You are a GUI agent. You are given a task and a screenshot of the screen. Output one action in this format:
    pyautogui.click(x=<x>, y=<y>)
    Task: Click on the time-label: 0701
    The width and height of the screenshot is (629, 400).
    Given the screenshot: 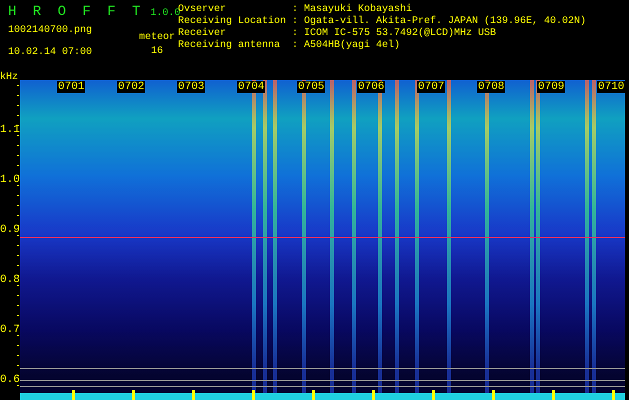 What is the action you would take?
    pyautogui.click(x=71, y=87)
    